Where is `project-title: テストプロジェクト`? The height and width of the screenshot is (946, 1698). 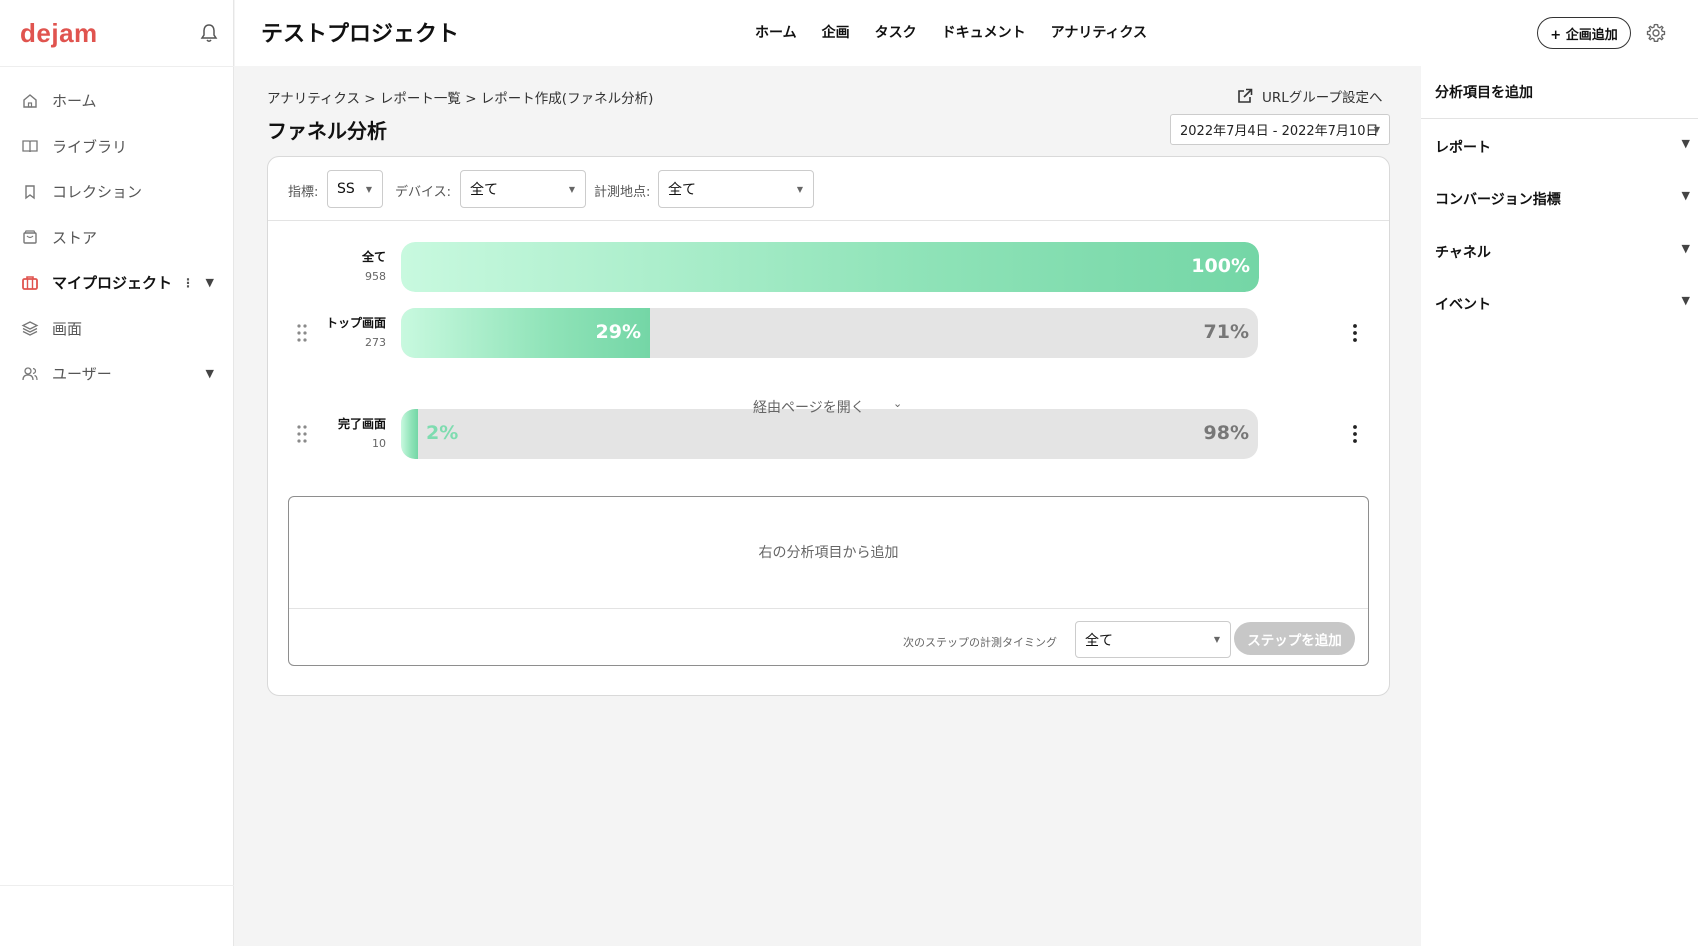
project-title: テストプロジェクト is located at coordinates (360, 34).